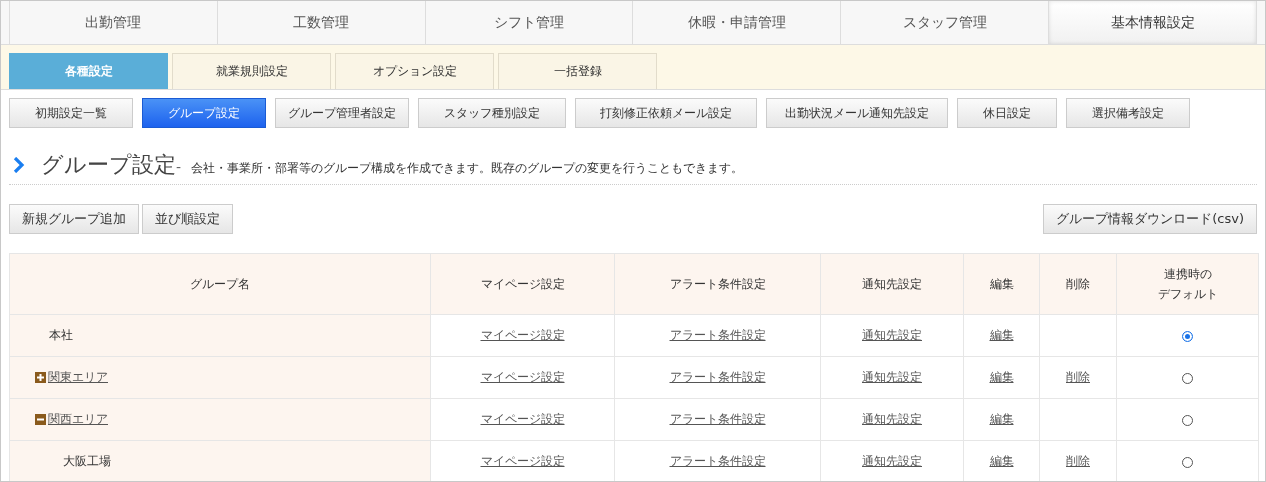 This screenshot has width=1266, height=482. Describe the element at coordinates (19, 165) in the screenshot. I see `chevron-icon` at that location.